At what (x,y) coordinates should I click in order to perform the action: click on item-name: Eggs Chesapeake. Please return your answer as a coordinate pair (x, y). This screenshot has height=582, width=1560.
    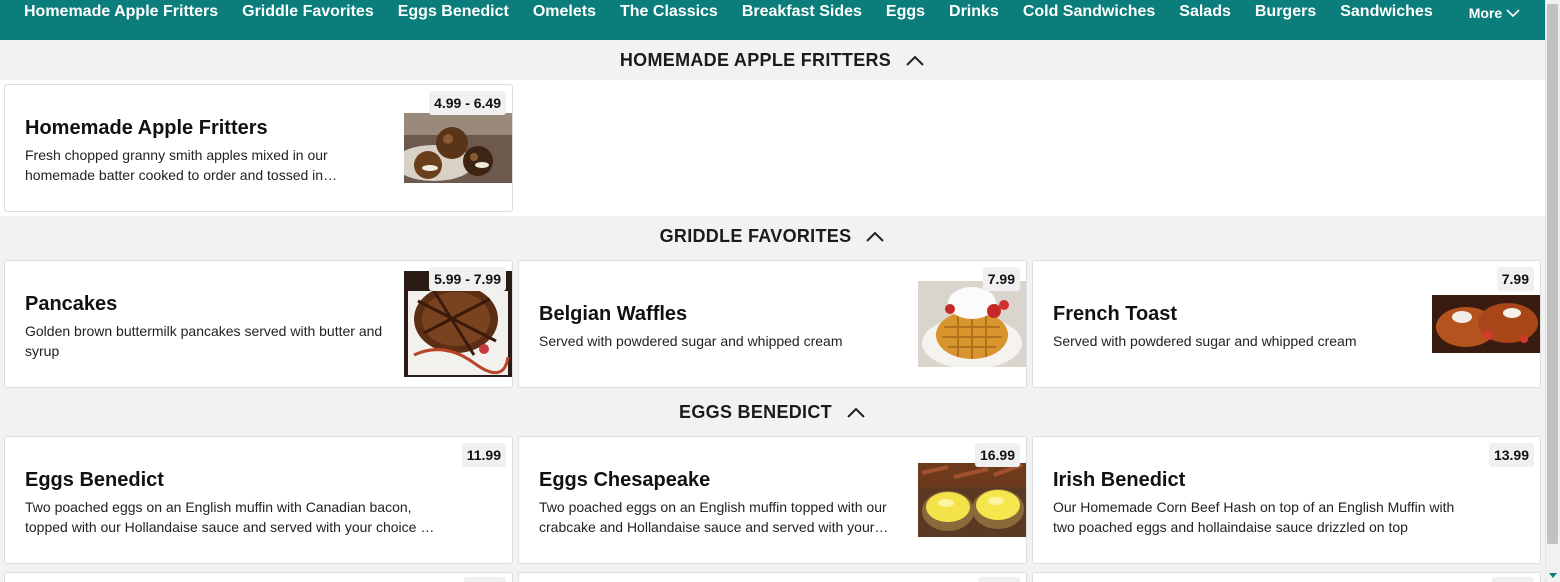
    Looking at the image, I should click on (625, 480).